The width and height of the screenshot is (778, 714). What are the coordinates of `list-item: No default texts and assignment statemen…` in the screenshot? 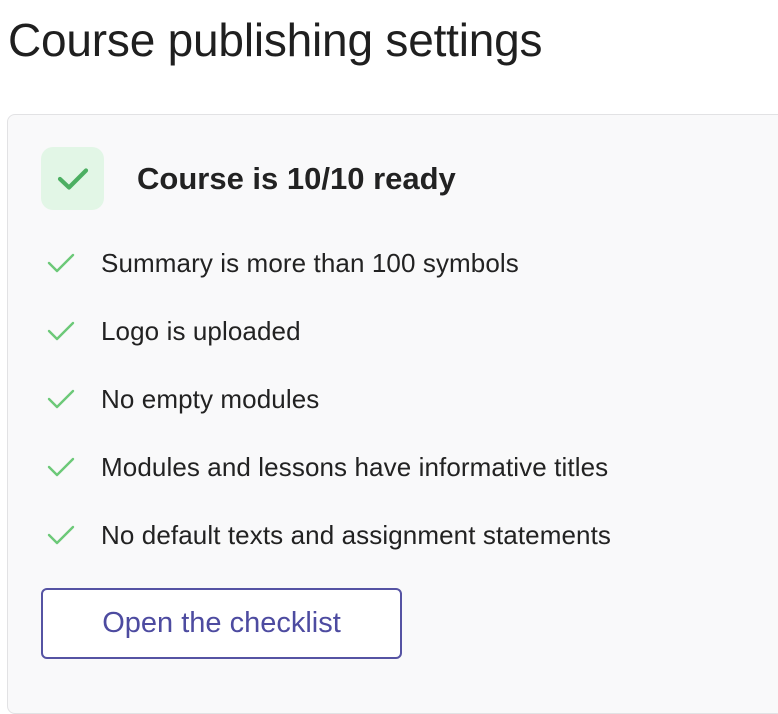 It's located at (328, 535).